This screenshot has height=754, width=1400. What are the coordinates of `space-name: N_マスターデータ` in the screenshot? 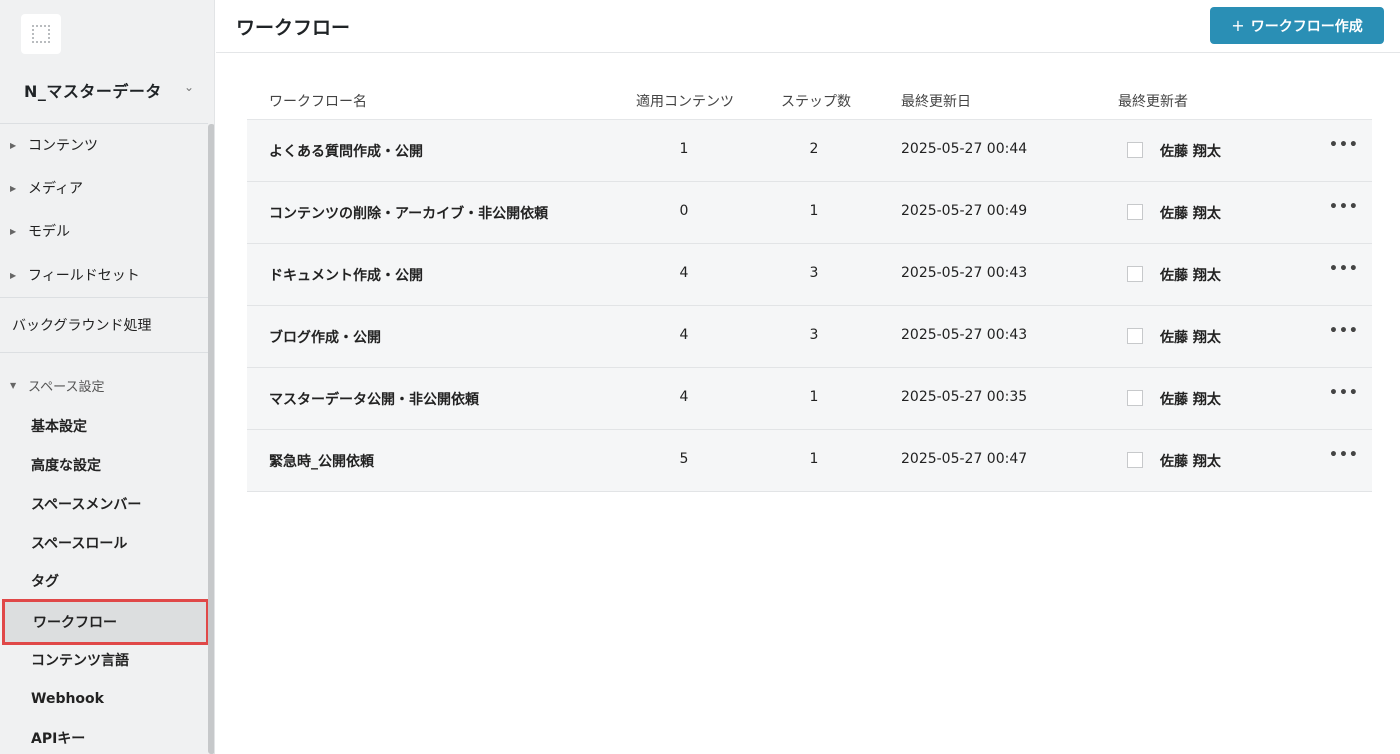 It's located at (93, 90).